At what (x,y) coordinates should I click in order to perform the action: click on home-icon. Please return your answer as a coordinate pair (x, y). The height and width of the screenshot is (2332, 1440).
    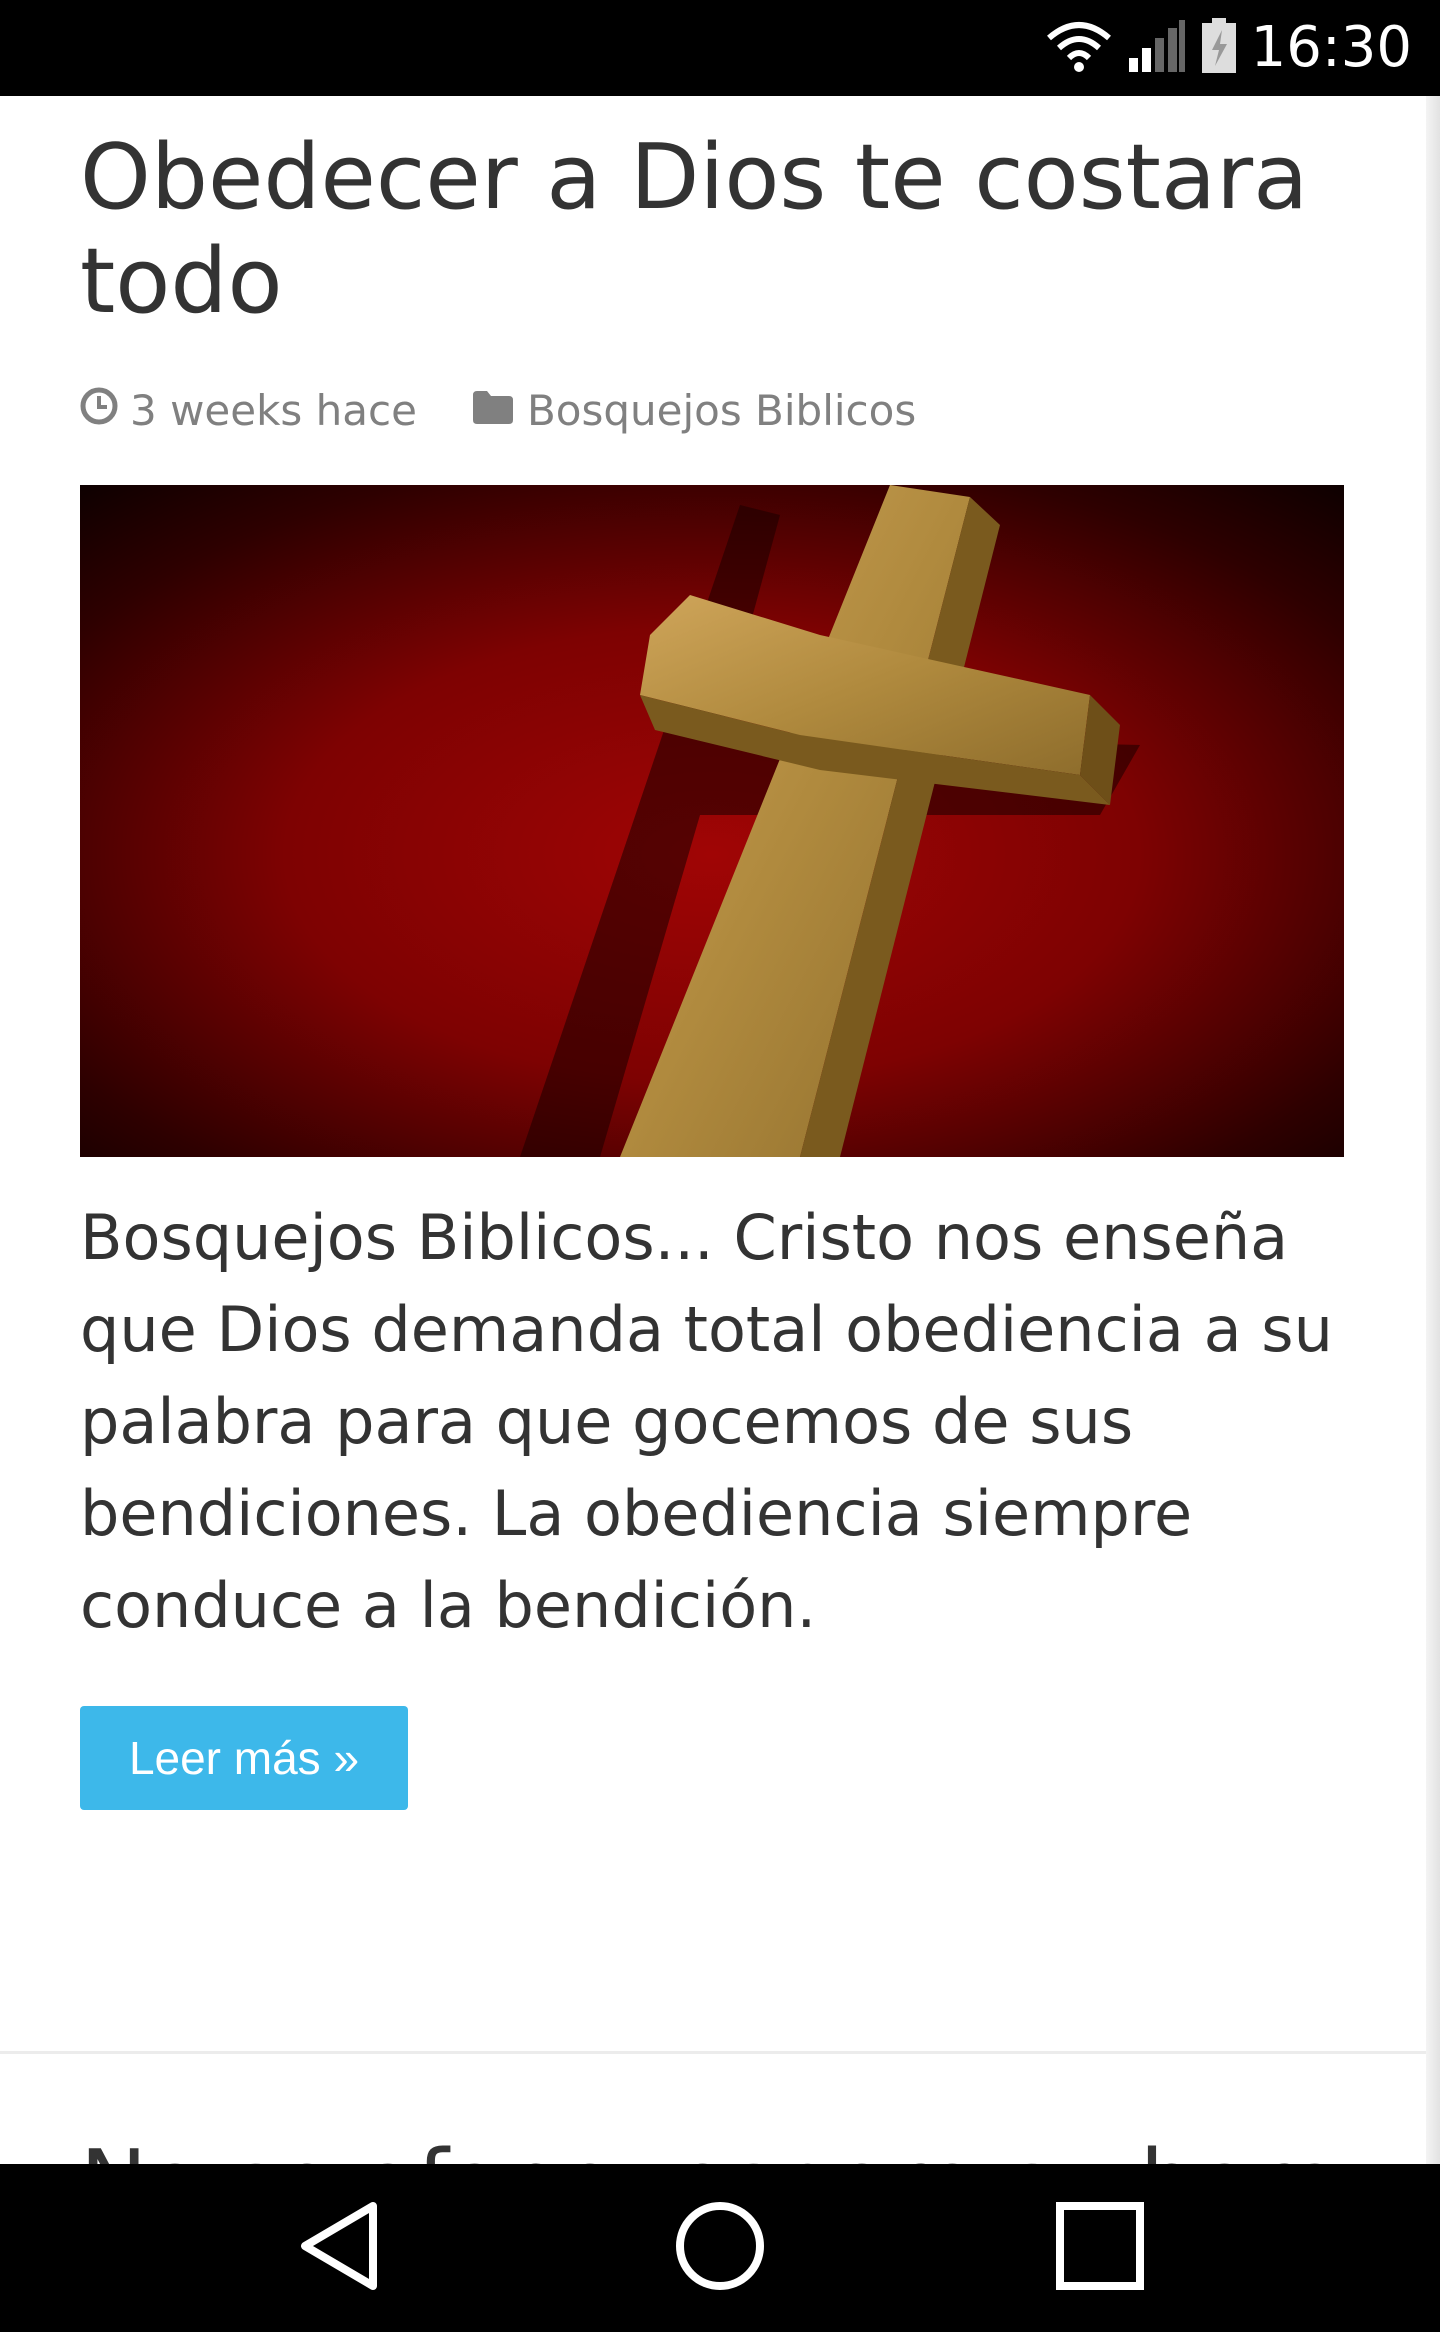
    Looking at the image, I should click on (720, 2248).